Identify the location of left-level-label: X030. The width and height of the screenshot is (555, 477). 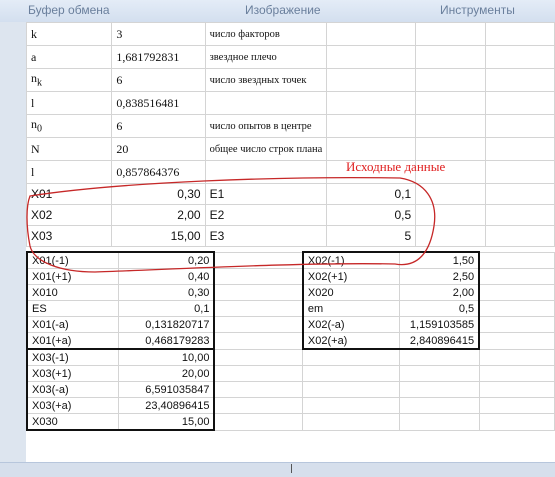
(73, 422).